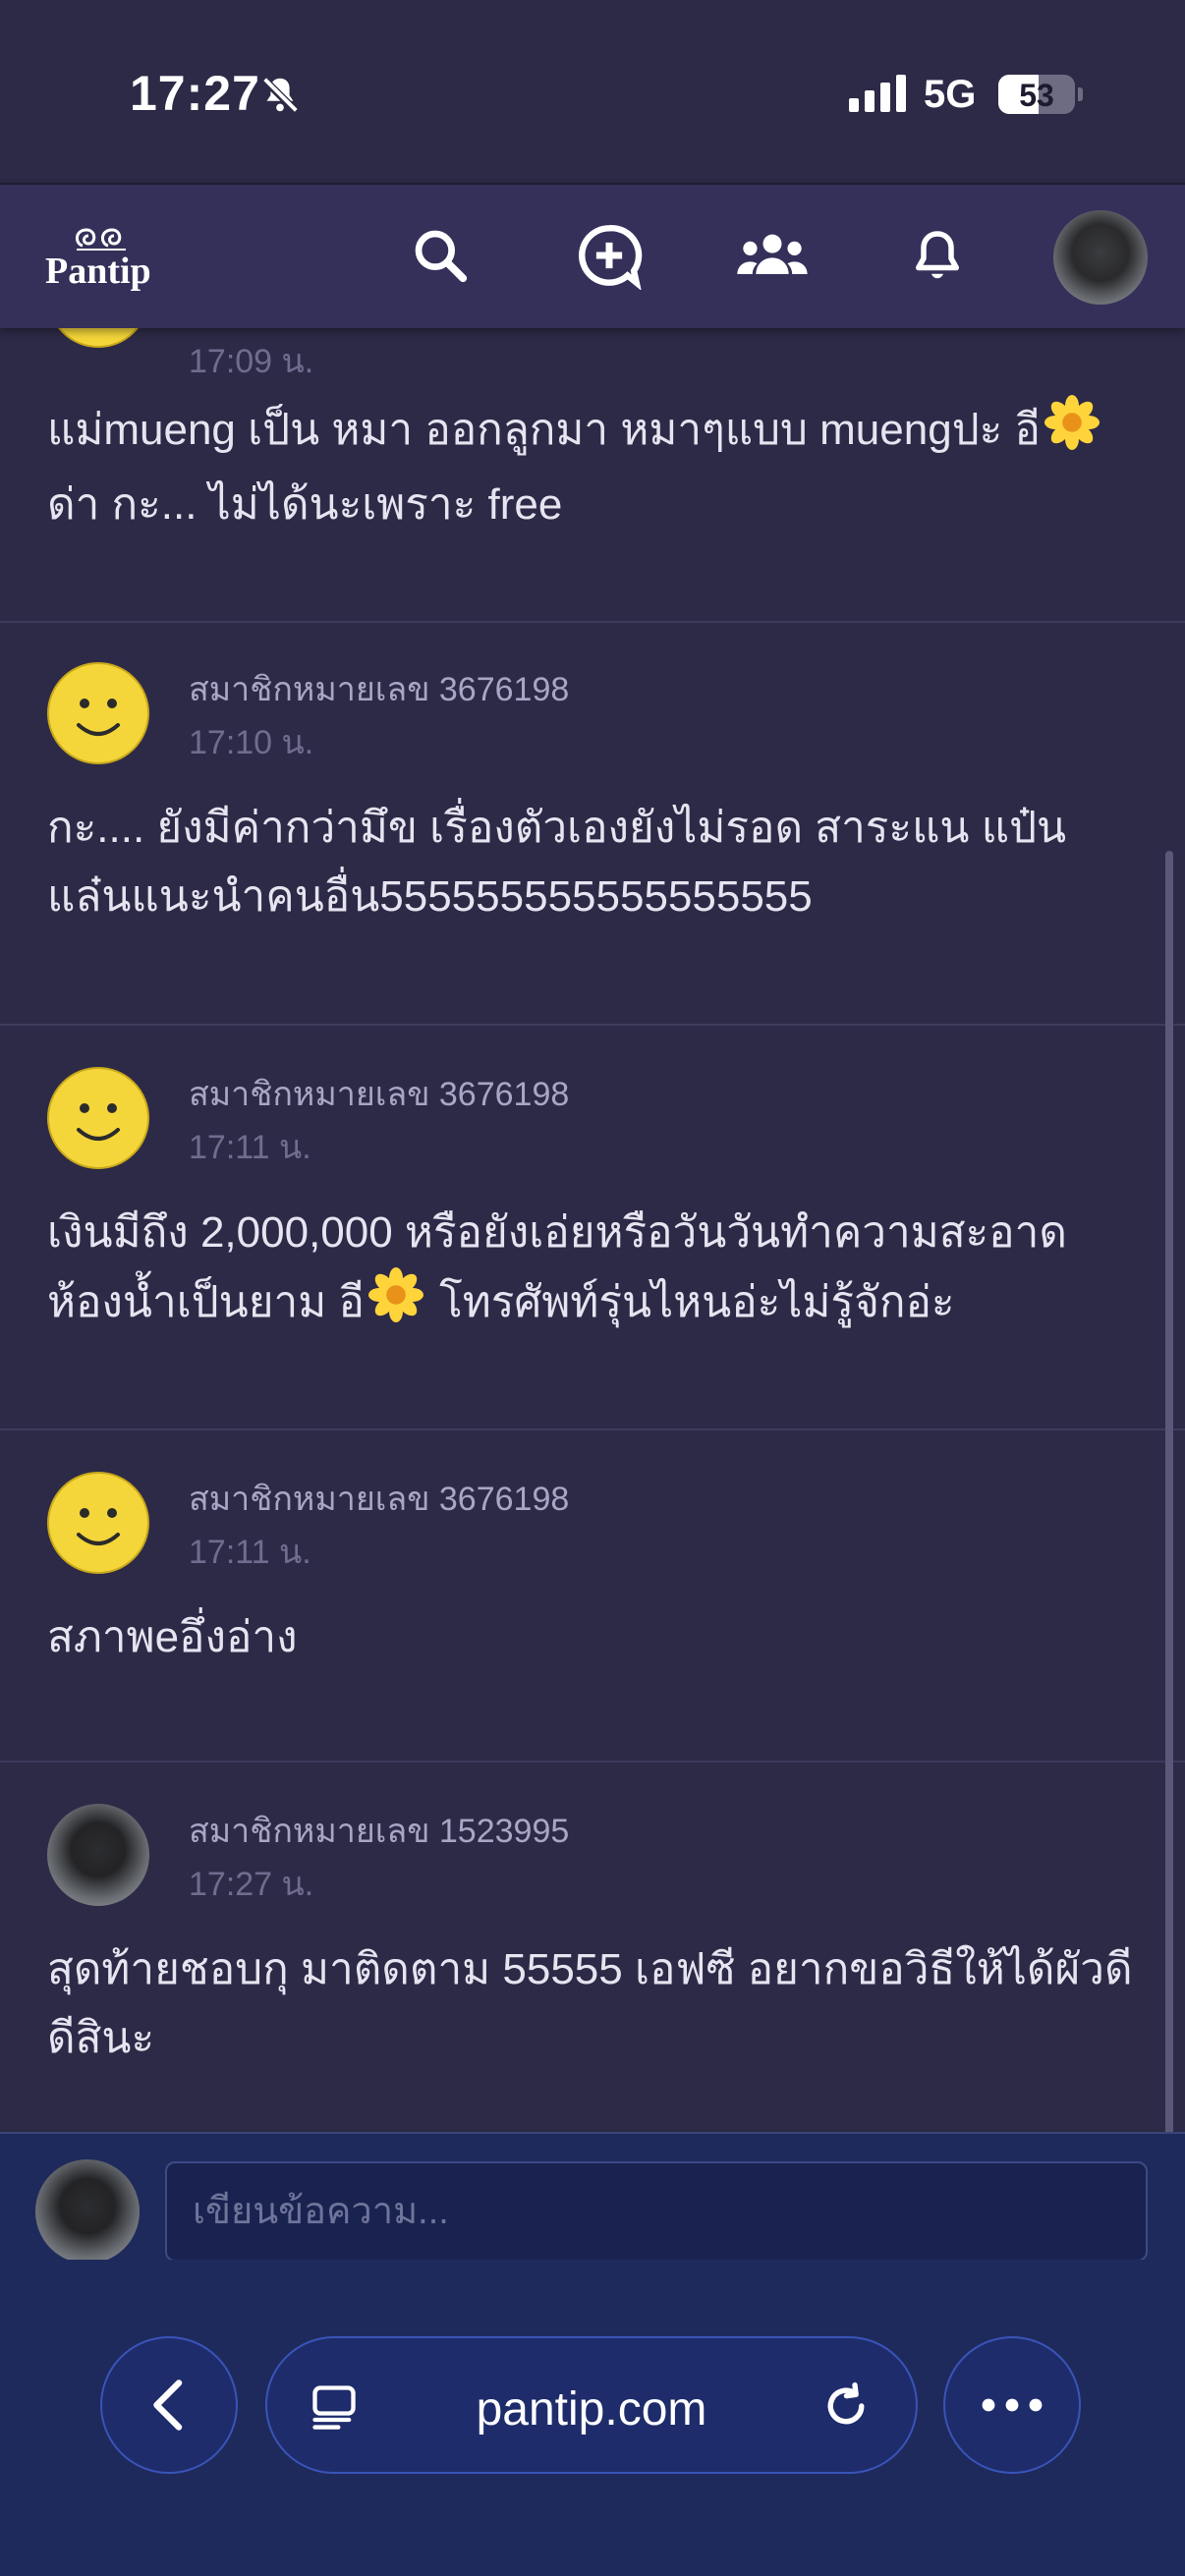  Describe the element at coordinates (691, 1302) in the screenshot. I see `comment-text-part: โทรศัพท์รุ่นไหนอ่ะไม่รู้จักอ่ะ` at that location.